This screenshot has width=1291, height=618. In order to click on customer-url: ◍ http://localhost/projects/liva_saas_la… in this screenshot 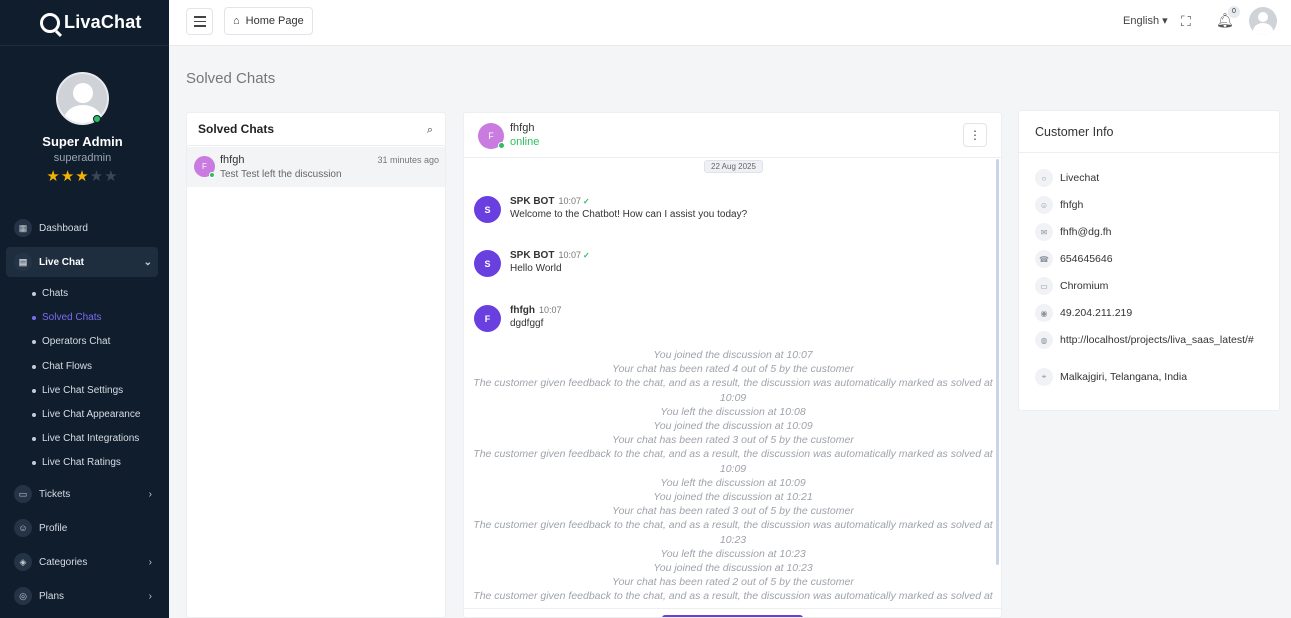, I will do `click(1150, 340)`.